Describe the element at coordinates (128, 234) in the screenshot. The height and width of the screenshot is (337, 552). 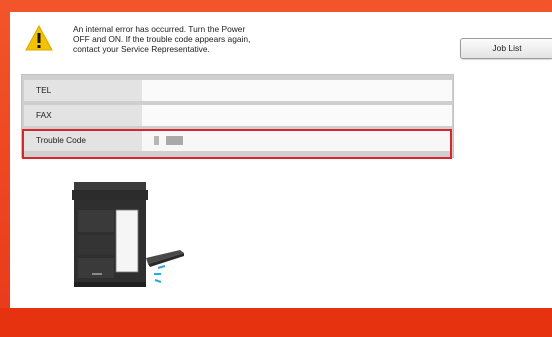
I see `printer-icon` at that location.